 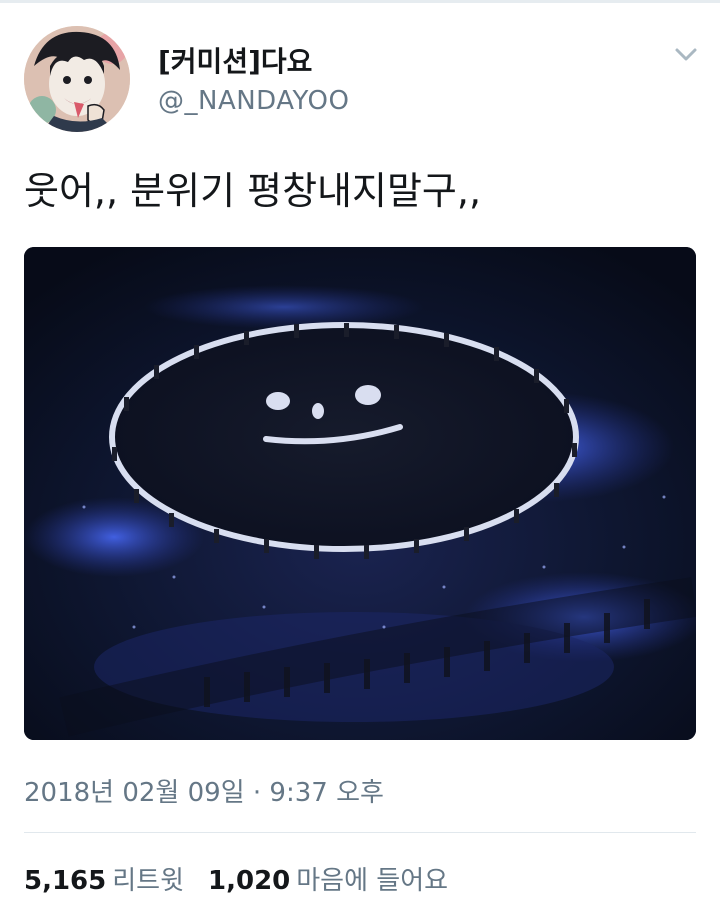 What do you see at coordinates (249, 881) in the screenshot?
I see `likes-count: 1,020` at bounding box center [249, 881].